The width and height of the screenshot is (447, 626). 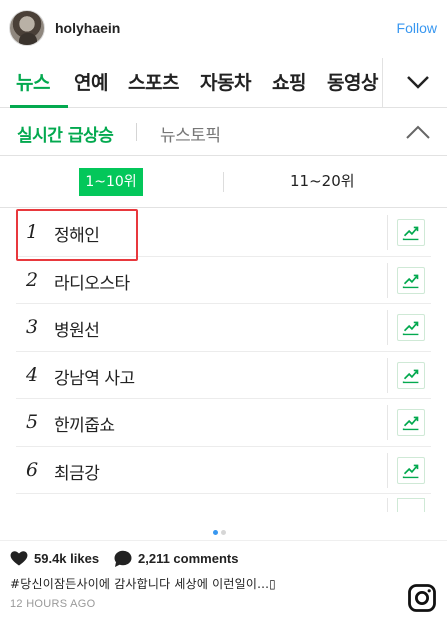 I want to click on keyword-label: 한끼줍쇼, so click(x=84, y=423).